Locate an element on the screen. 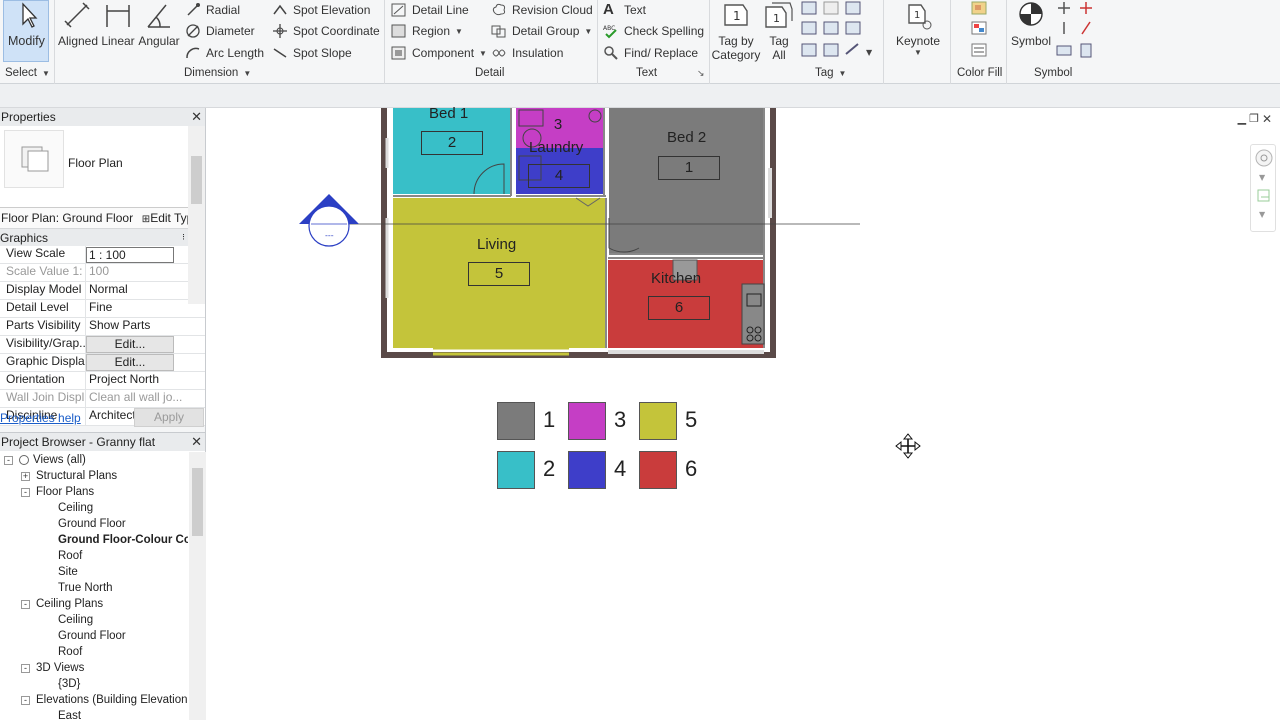 Image resolution: width=1280 pixels, height=720 pixels. color-fill-group-label: Color Fill is located at coordinates (980, 73).